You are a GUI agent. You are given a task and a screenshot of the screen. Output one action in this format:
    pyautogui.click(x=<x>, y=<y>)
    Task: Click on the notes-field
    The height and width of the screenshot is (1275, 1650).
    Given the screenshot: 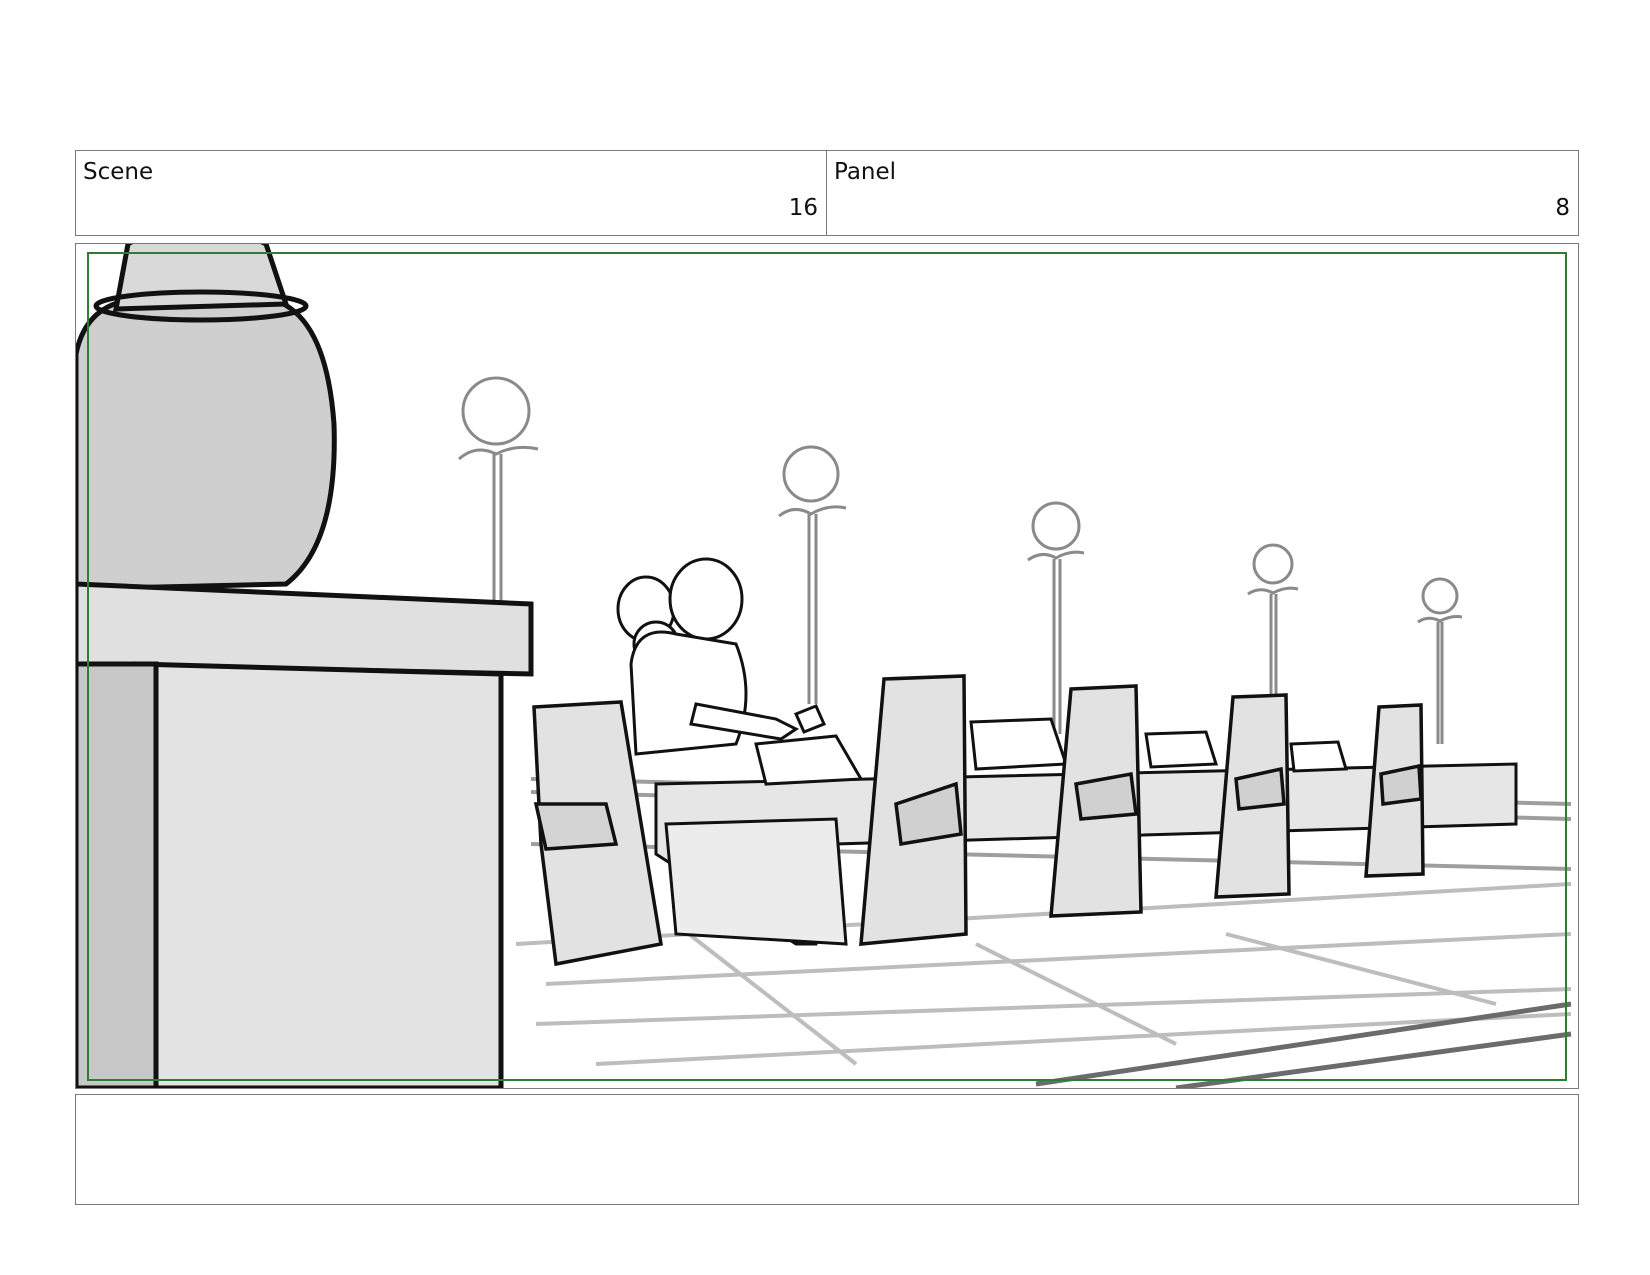 What is the action you would take?
    pyautogui.click(x=827, y=1149)
    